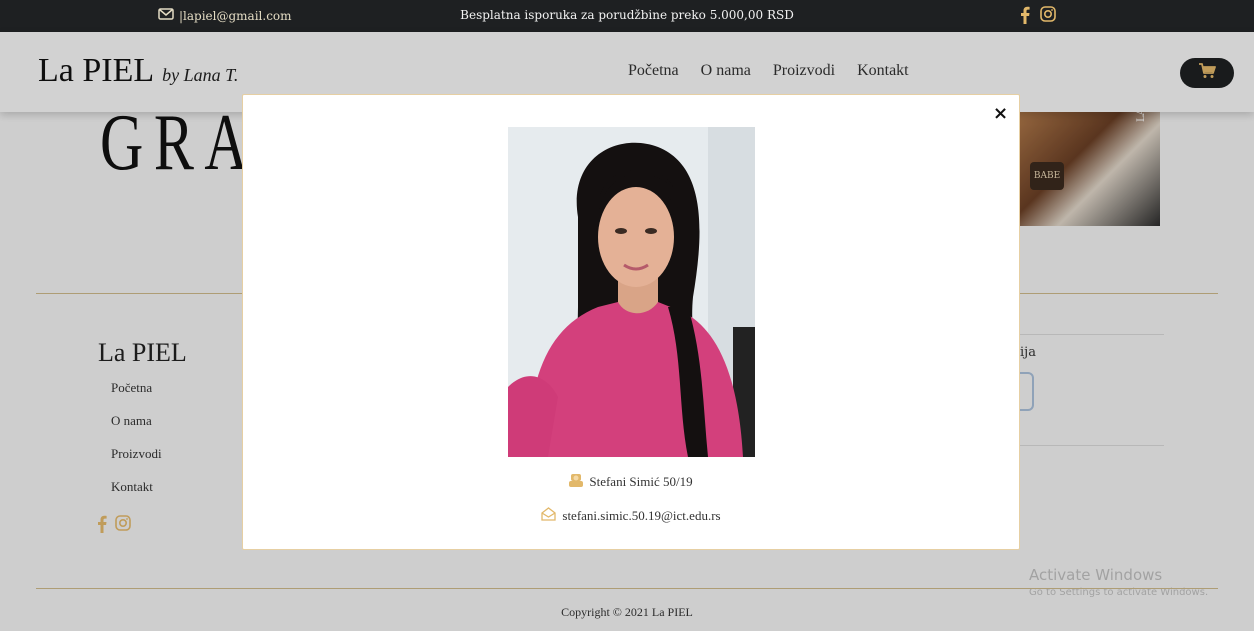 The image size is (1254, 631). I want to click on envelope-open-icon, so click(549, 516).